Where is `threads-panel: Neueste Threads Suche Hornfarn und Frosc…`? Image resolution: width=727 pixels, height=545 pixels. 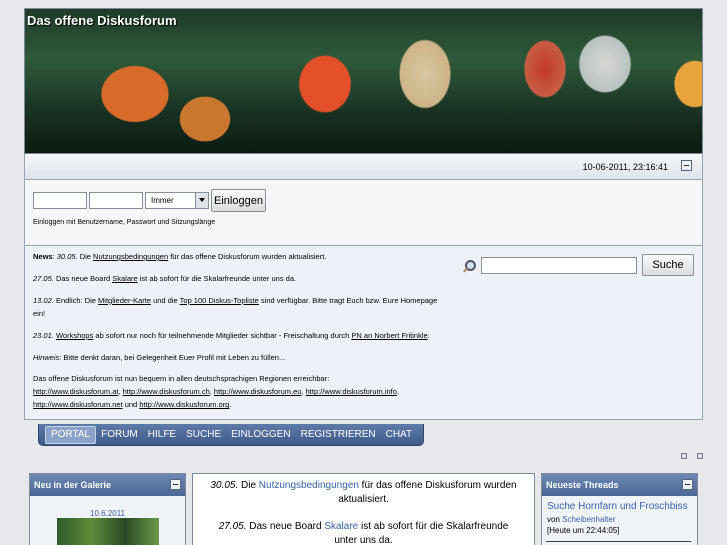
threads-panel: Neueste Threads Suche Hornfarn und Frosc… is located at coordinates (619, 509).